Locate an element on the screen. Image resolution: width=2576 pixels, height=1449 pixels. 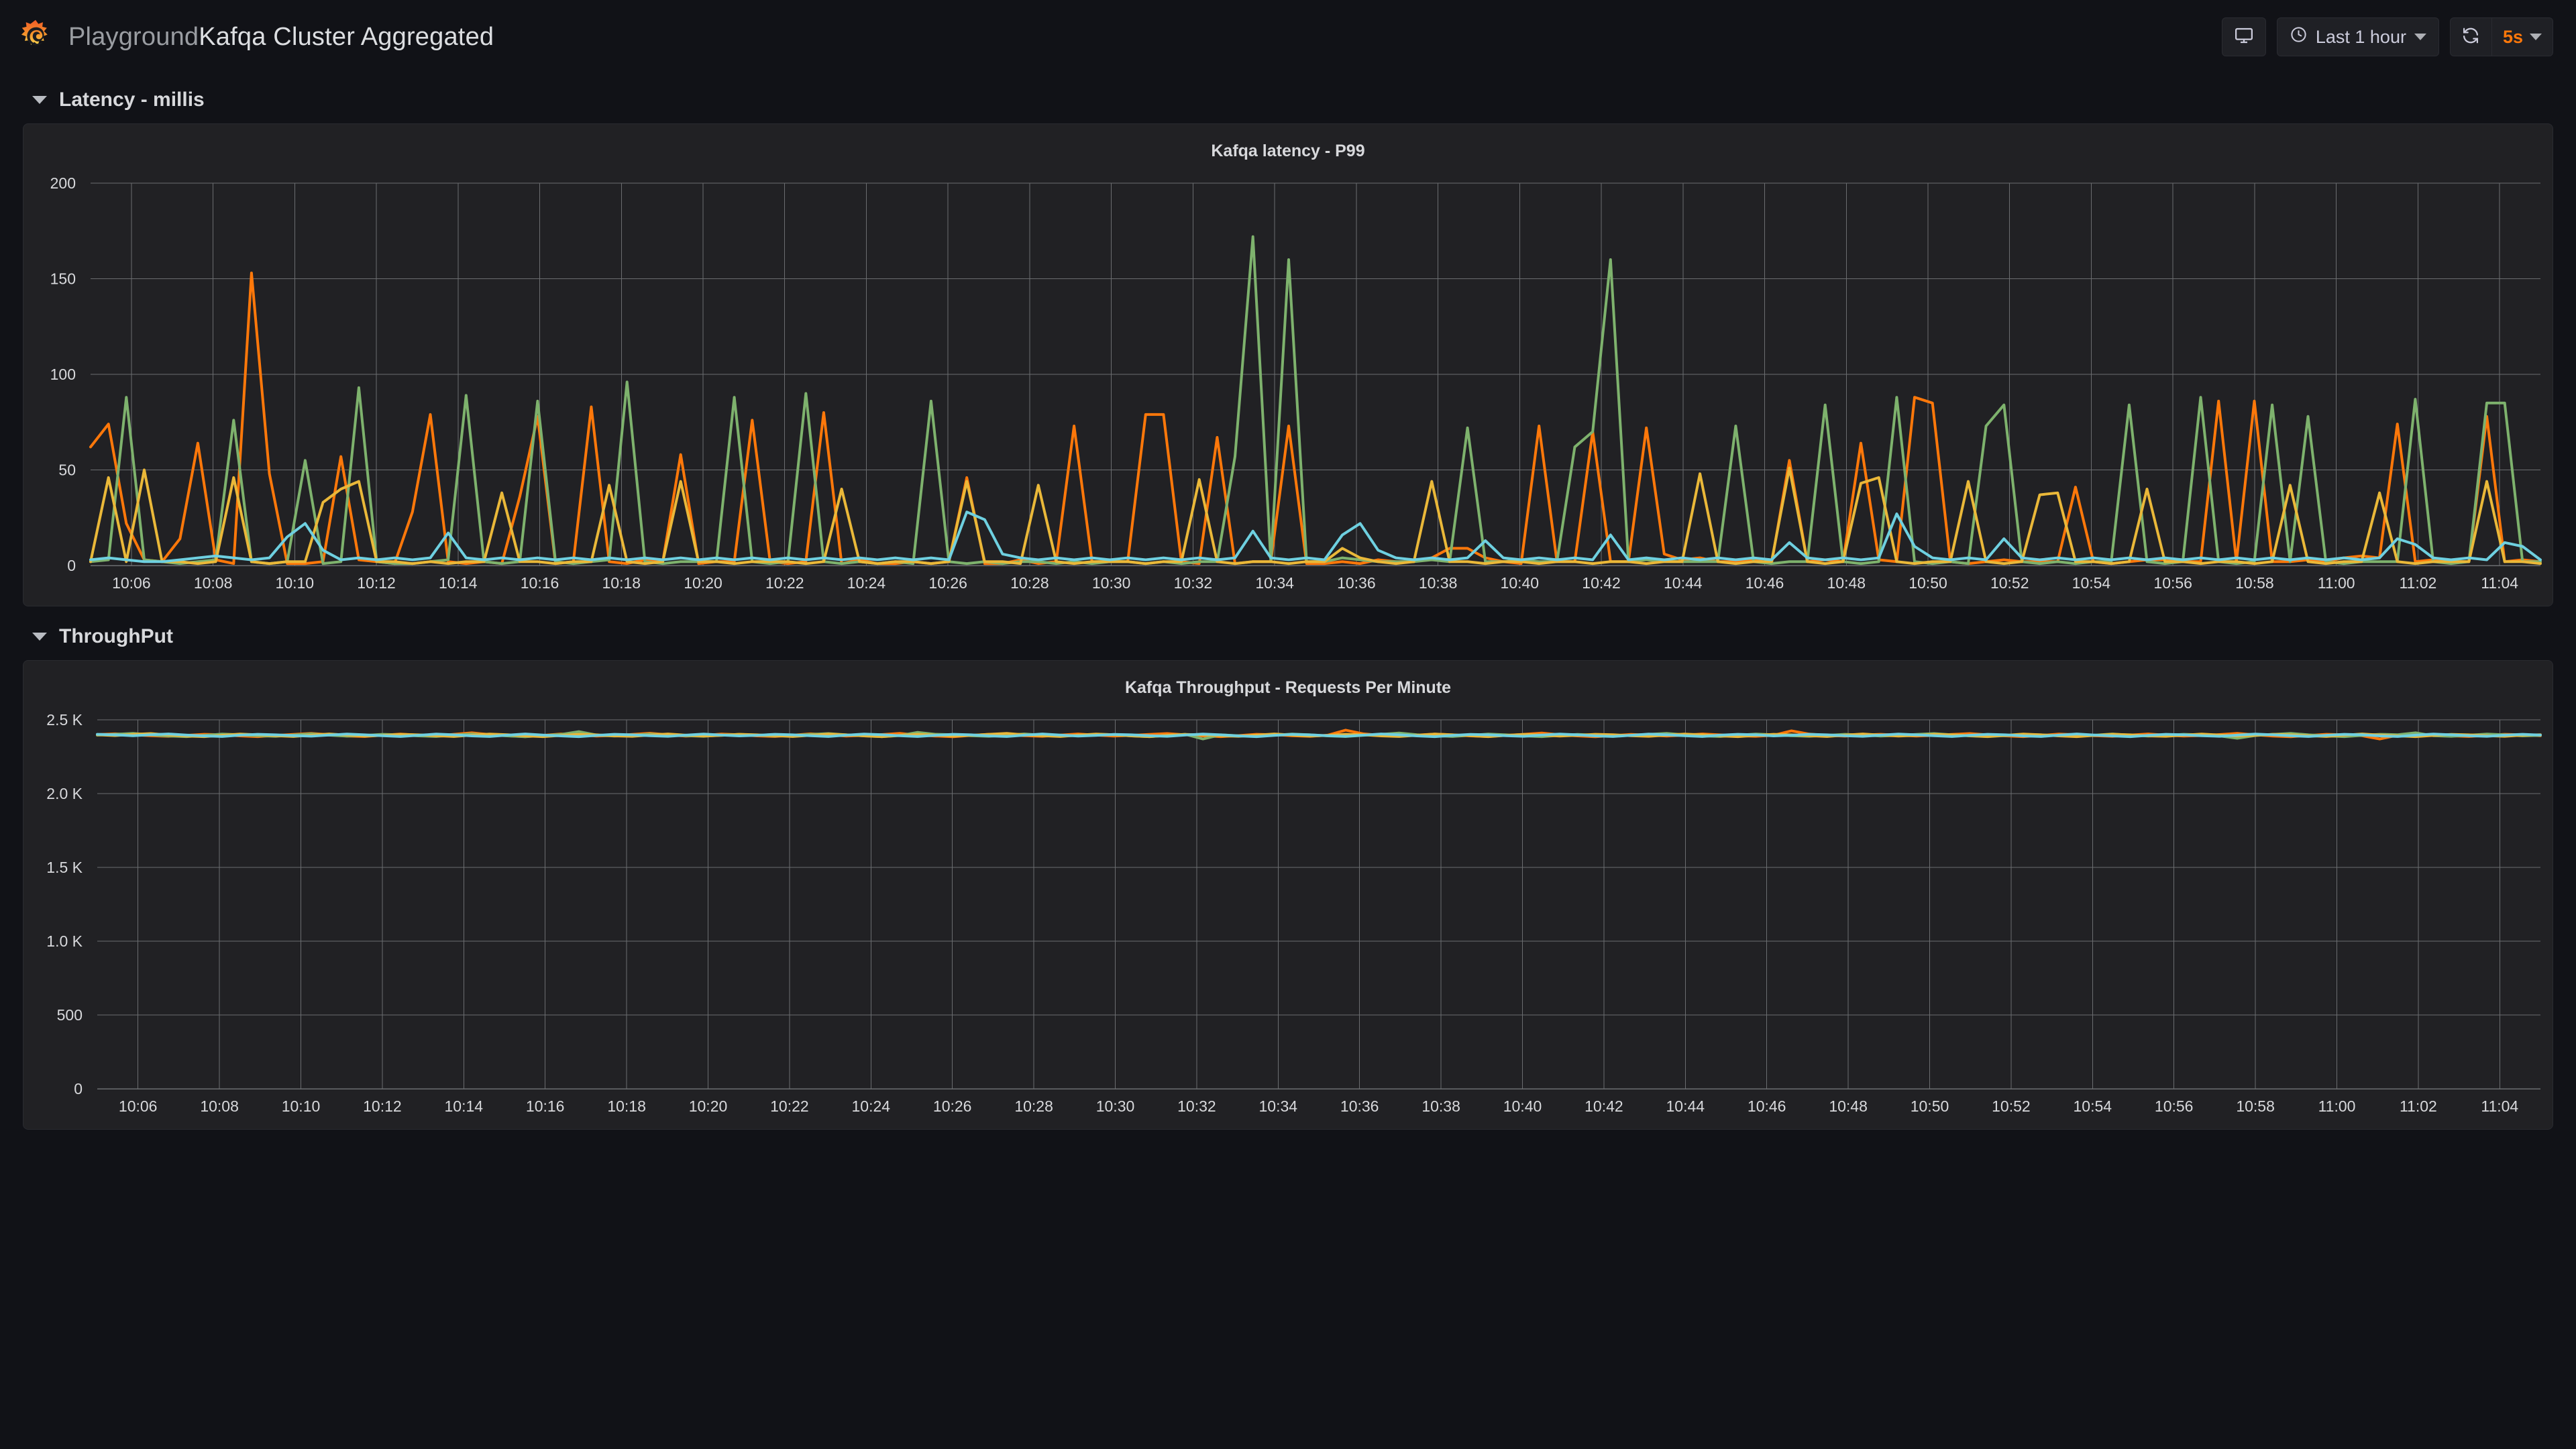
y-axis-tick-label: 100 is located at coordinates (63, 374).